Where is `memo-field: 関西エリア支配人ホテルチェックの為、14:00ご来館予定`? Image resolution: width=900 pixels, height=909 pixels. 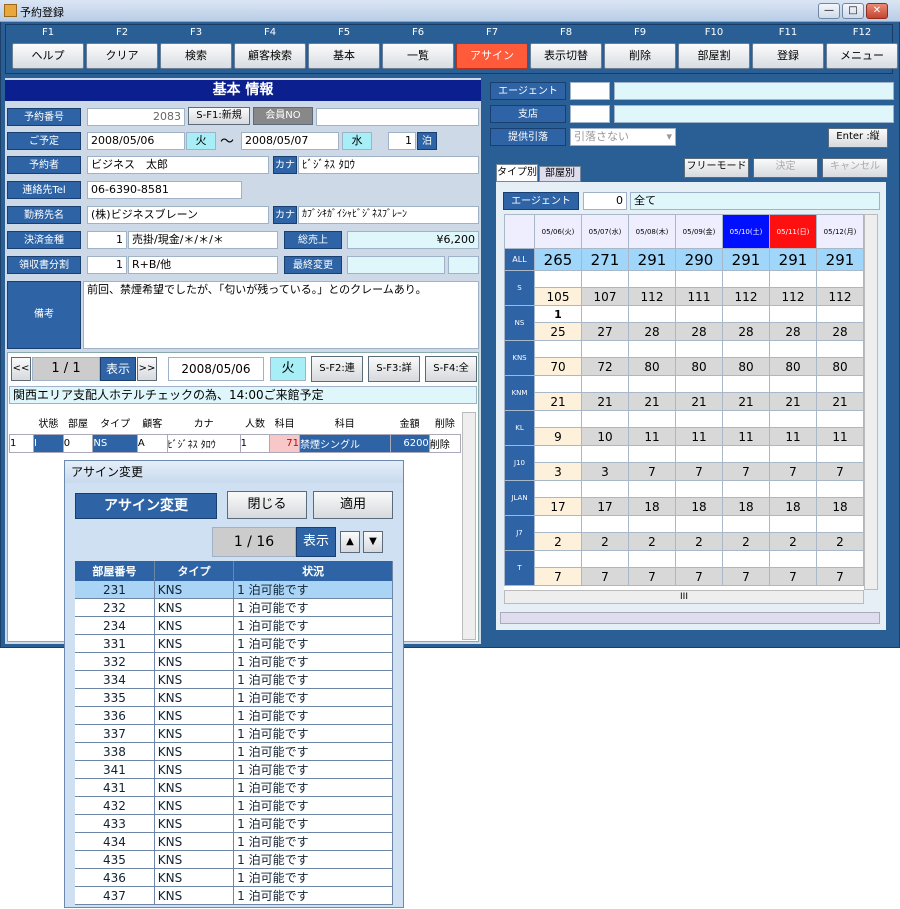 memo-field: 関西エリア支配人ホテルチェックの為、14:00ご来館予定 is located at coordinates (243, 395).